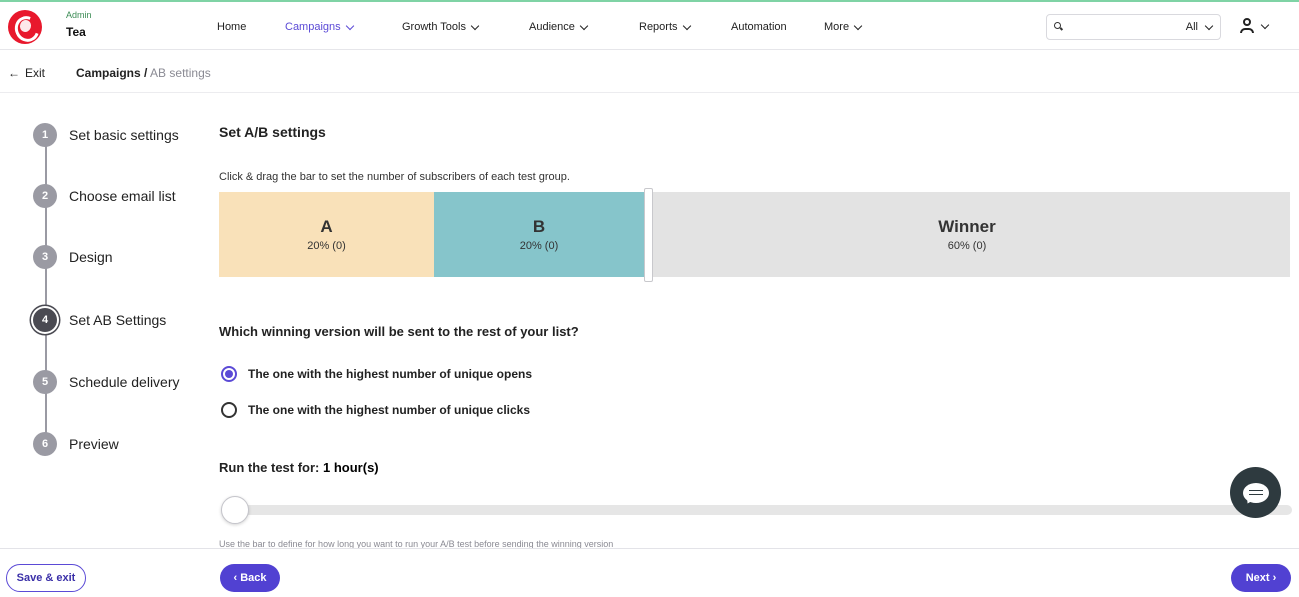 This screenshot has height=597, width=1299. What do you see at coordinates (79, 24) in the screenshot?
I see `account-switcher: Admin Tea` at bounding box center [79, 24].